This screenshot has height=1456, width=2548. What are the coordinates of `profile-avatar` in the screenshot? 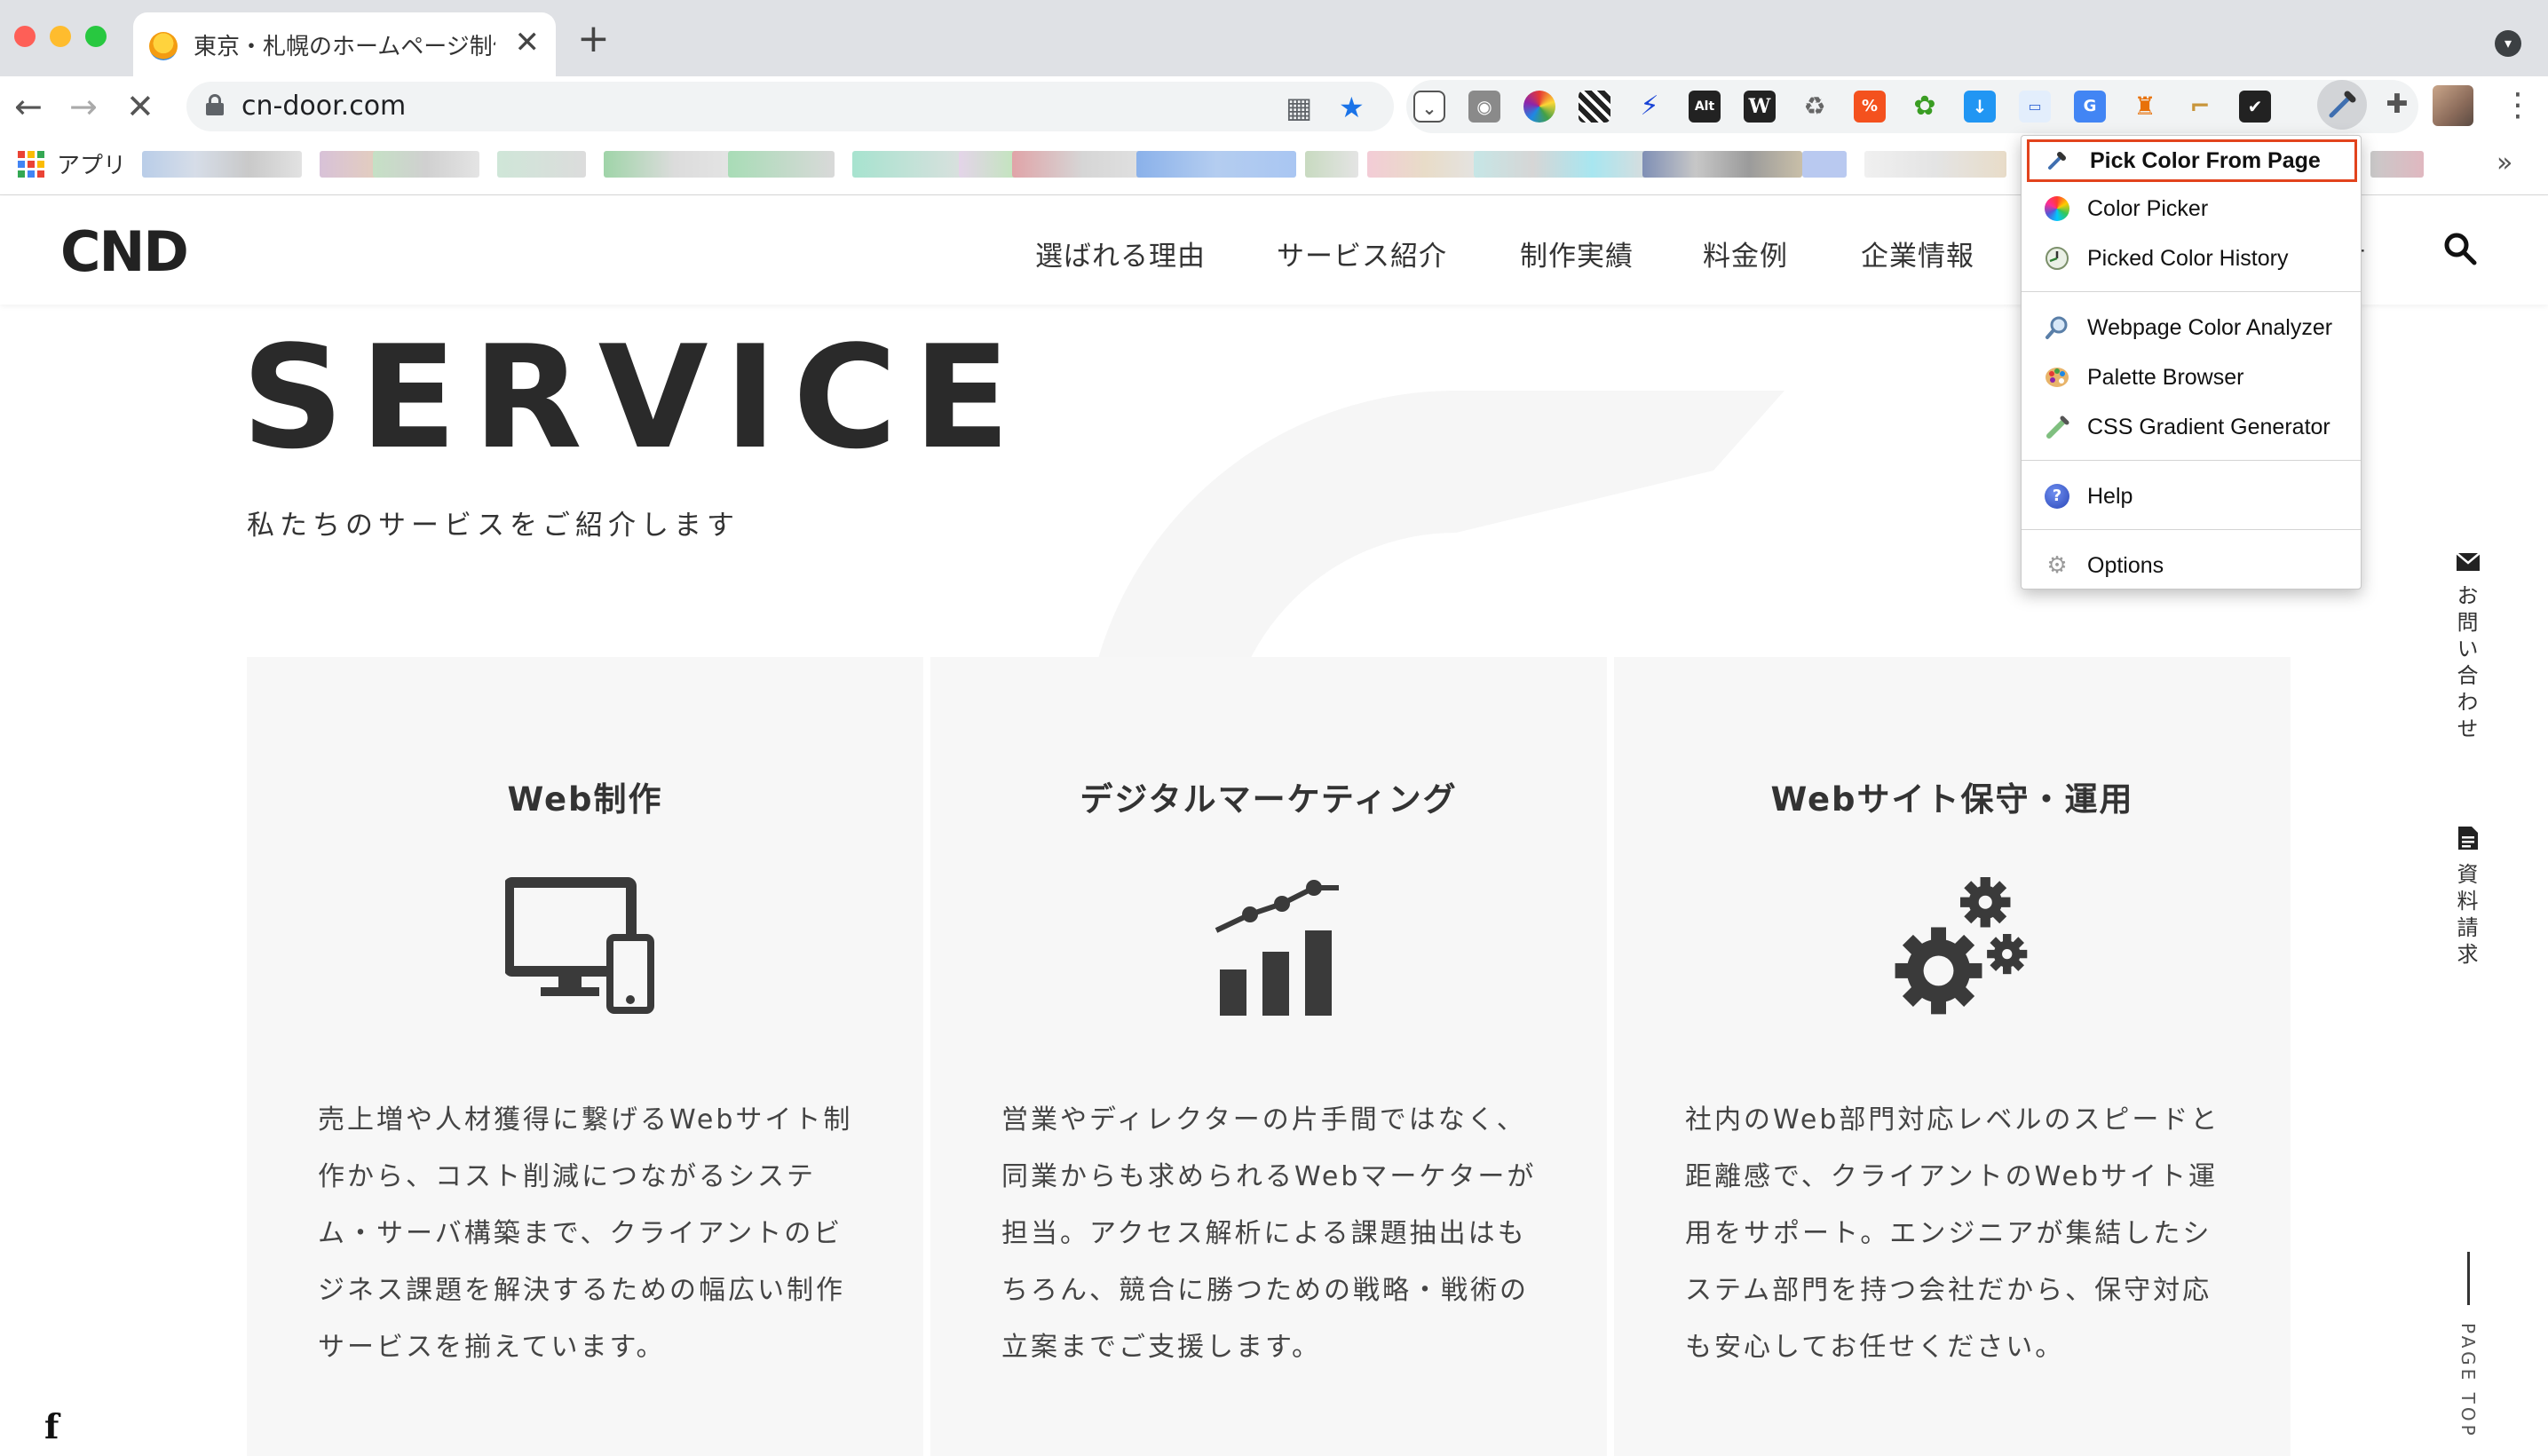 It's located at (2453, 105).